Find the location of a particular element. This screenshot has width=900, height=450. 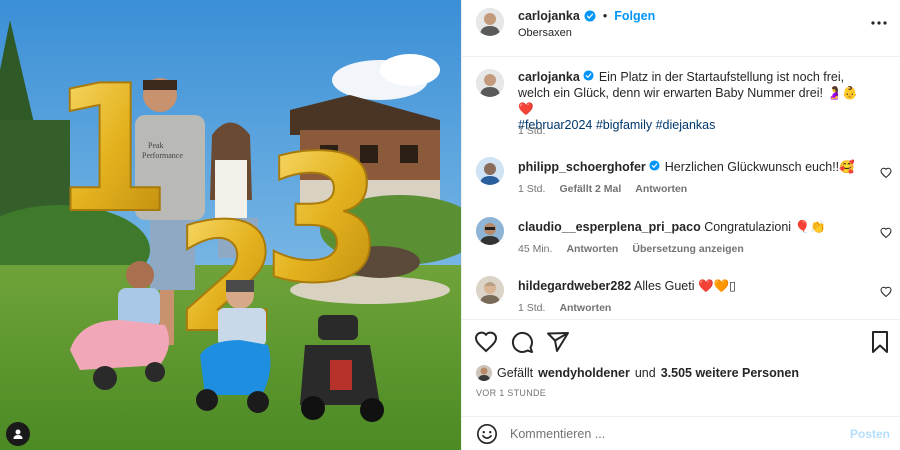

balloon-digit-3: 3 is located at coordinates (323, 220).